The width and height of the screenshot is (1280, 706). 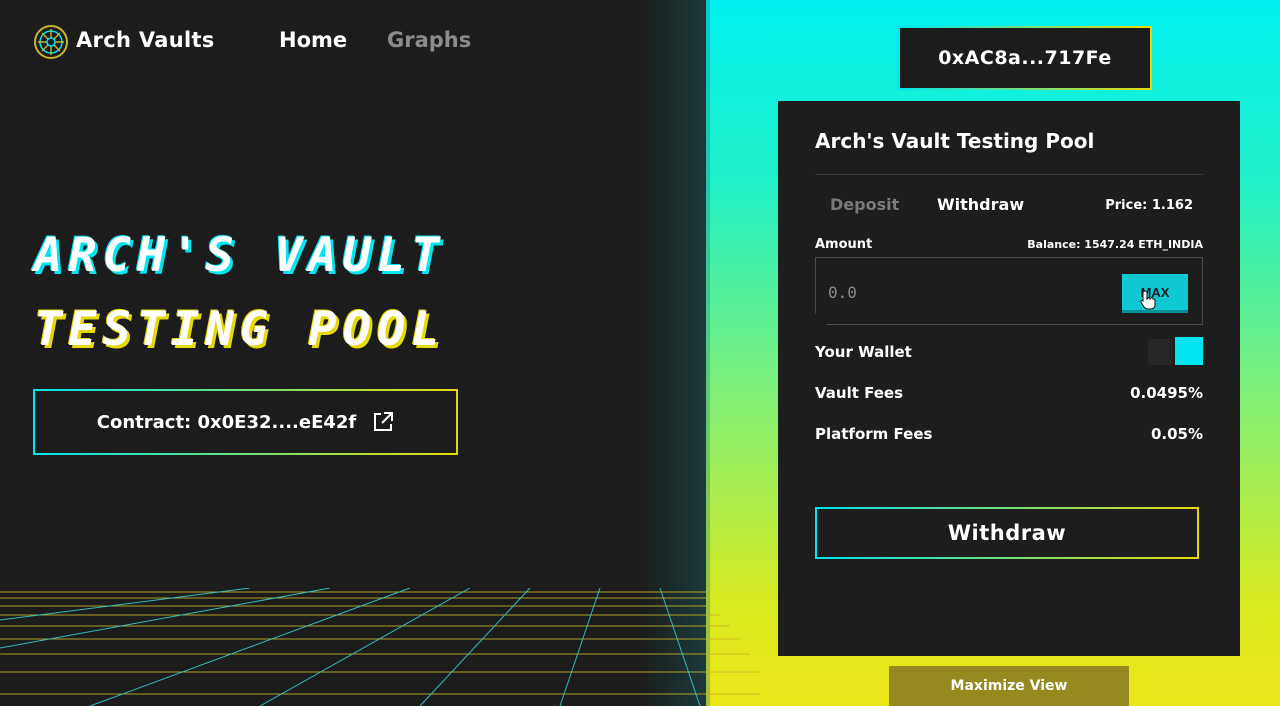 What do you see at coordinates (51, 42) in the screenshot?
I see `arch-logo-icon` at bounding box center [51, 42].